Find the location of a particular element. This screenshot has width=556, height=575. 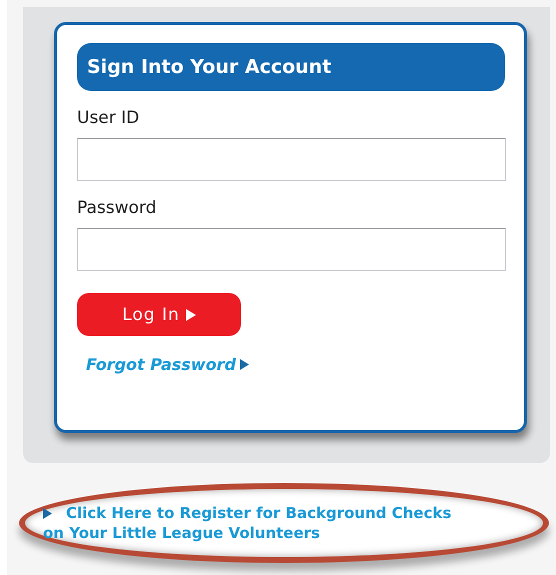

field-label: User ID is located at coordinates (108, 118).